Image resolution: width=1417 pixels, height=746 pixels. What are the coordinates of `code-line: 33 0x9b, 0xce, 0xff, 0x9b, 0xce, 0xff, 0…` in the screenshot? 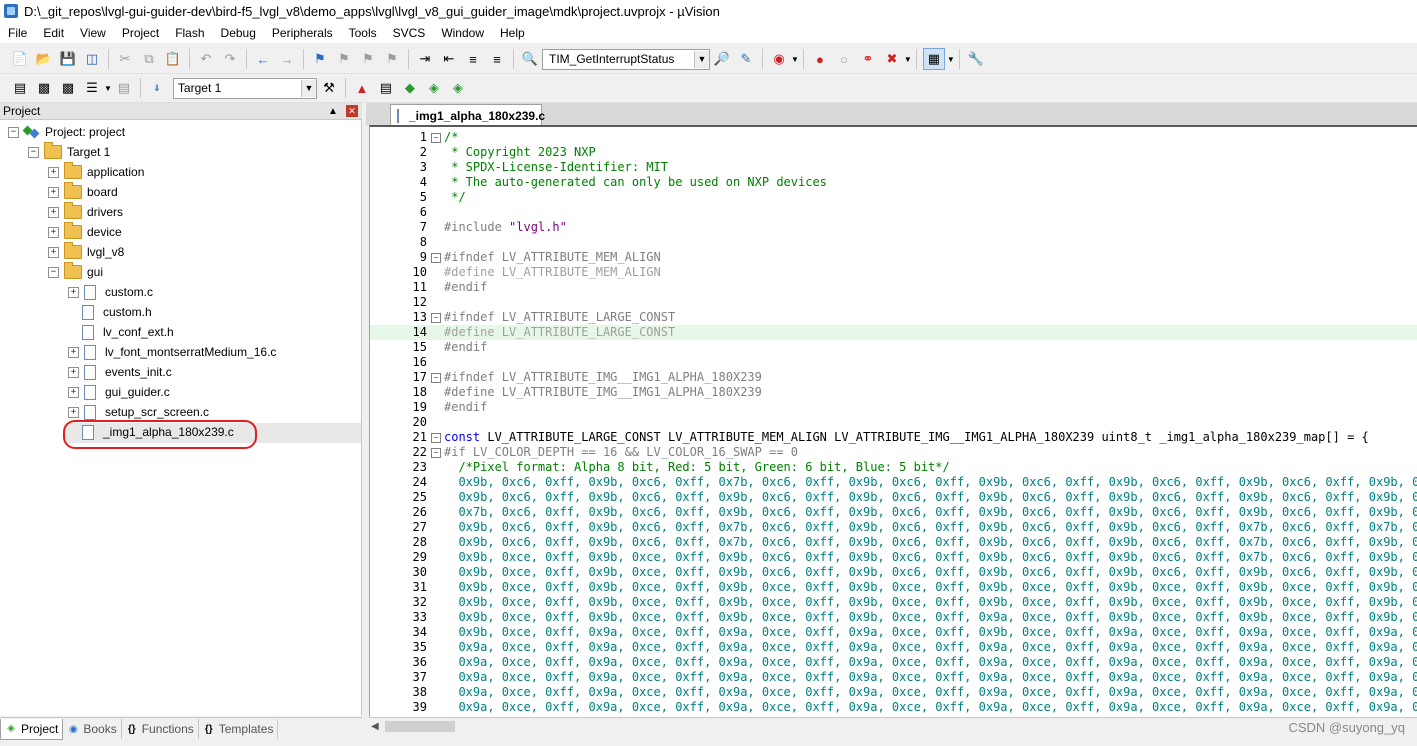 It's located at (893, 617).